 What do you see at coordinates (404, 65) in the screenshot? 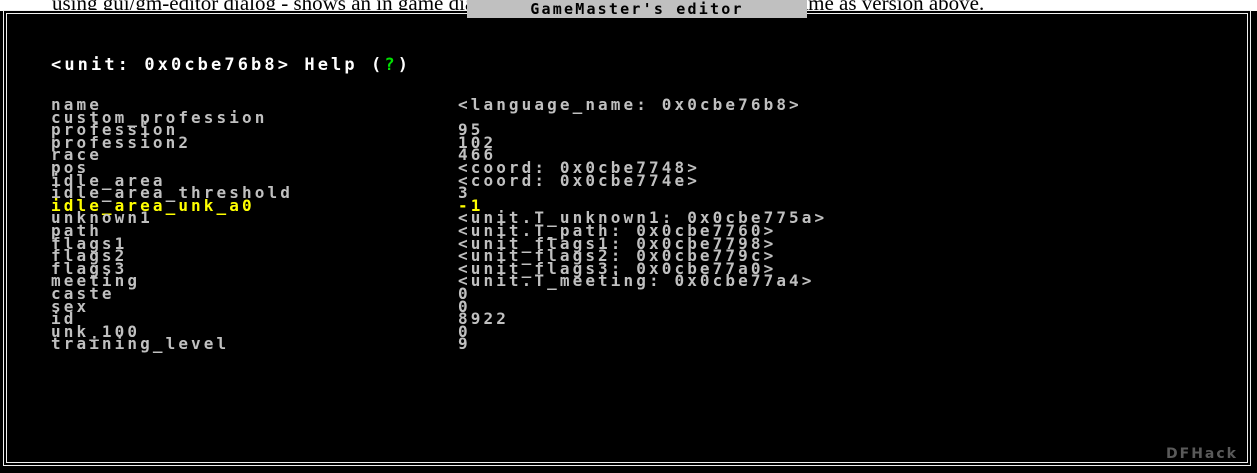
I see `help-close: )` at bounding box center [404, 65].